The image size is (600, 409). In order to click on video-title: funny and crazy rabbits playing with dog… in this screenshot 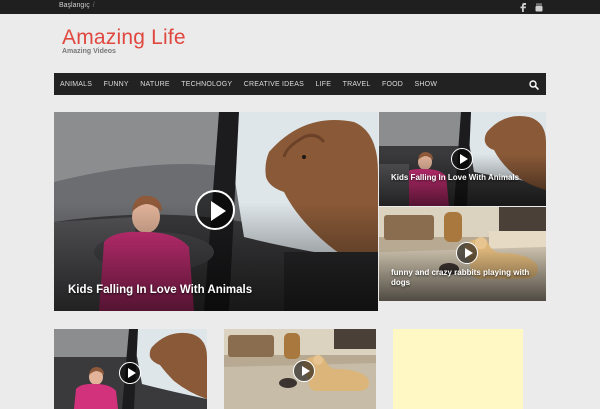, I will do `click(466, 278)`.